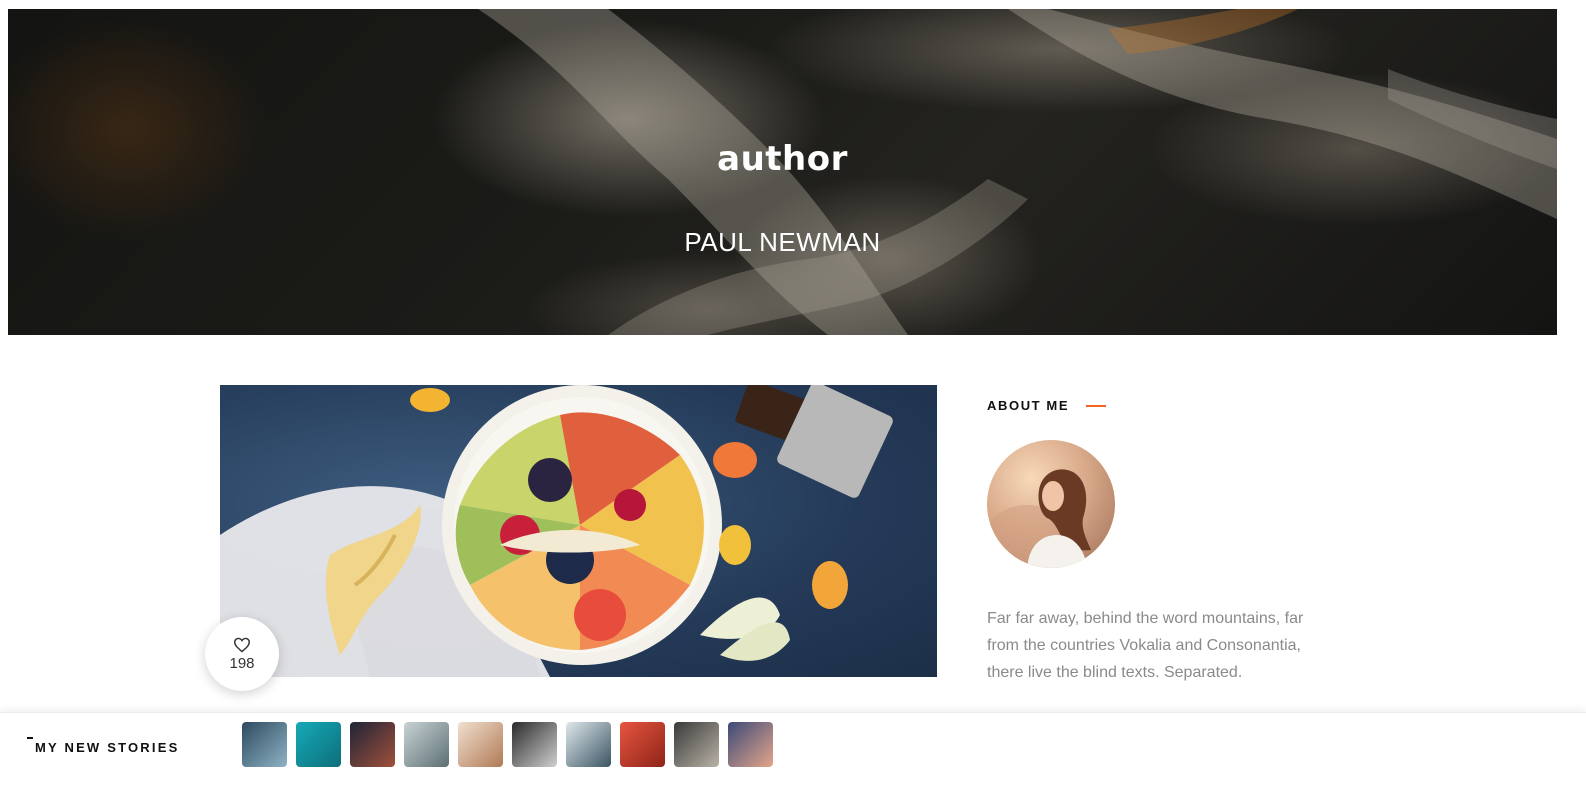 The height and width of the screenshot is (789, 1586). I want to click on about-me-heading: ABOUT ME, so click(1028, 405).